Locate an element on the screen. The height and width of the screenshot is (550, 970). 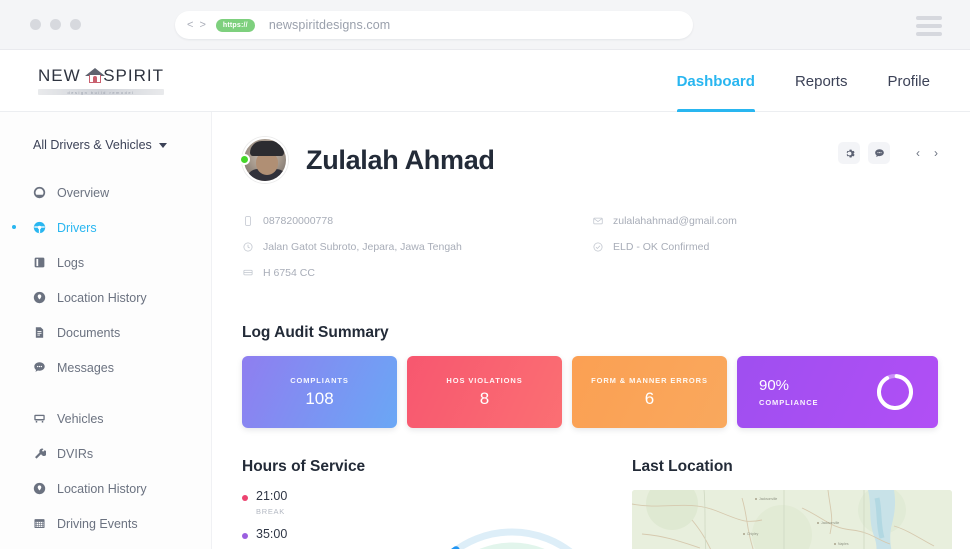
browser-chrome: < > https:// newspiritdesigns.com is located at coordinates (485, 25).